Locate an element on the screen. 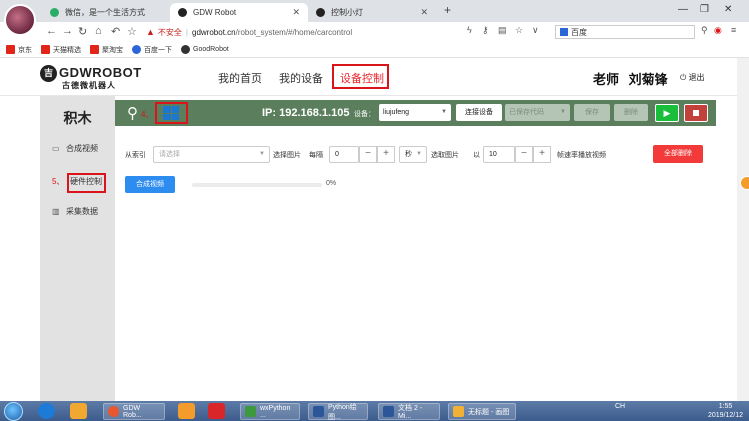 The image size is (749, 421). sidebar-item-compose-video: ▭ 合成视频 is located at coordinates (75, 148).